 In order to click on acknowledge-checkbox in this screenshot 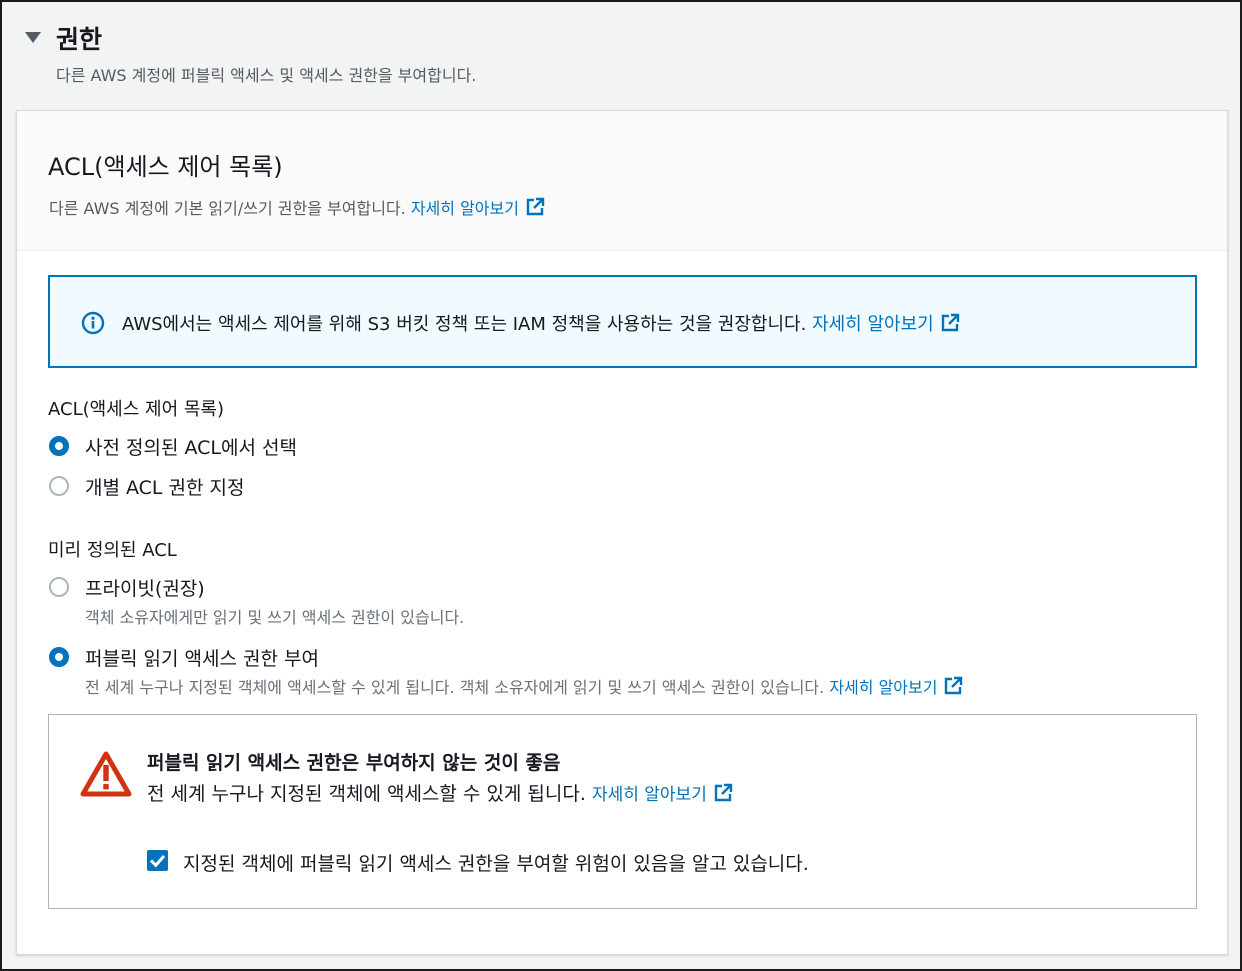, I will do `click(157, 860)`.